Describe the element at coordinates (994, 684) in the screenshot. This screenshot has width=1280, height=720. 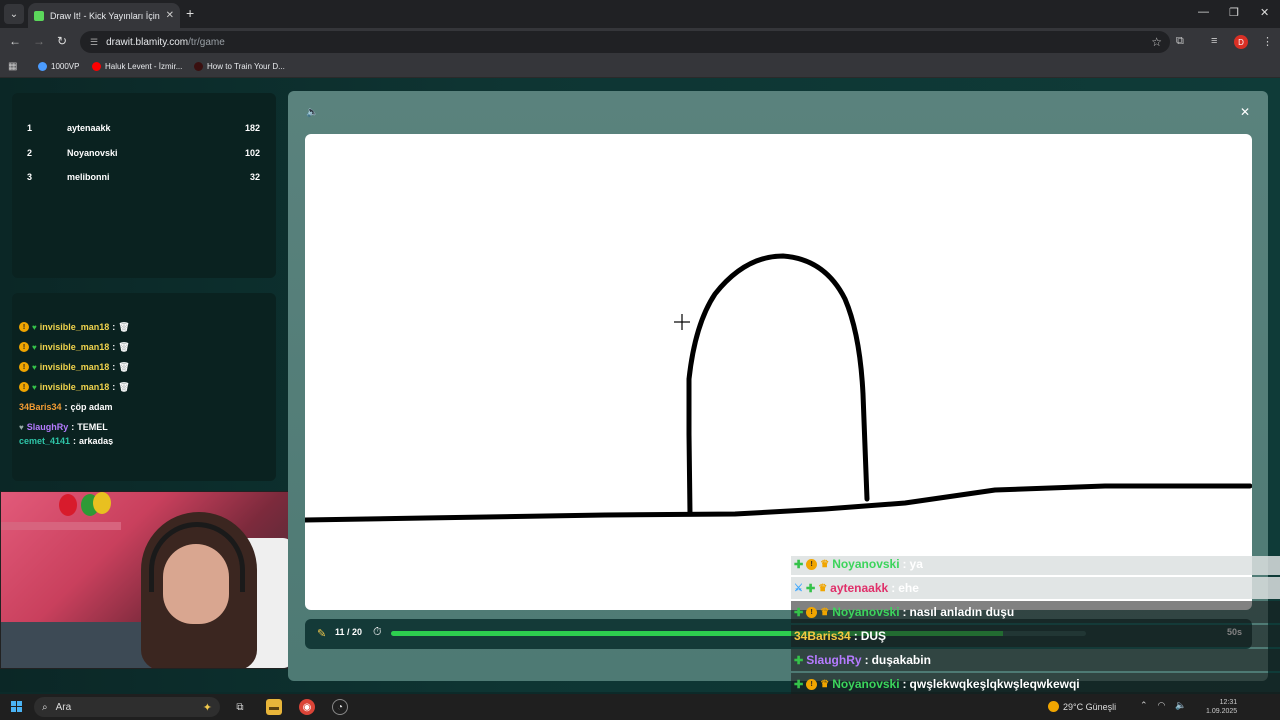
I see `overlay-chat-text: qwşlekwqkeşlqkwşleqwkewqi` at that location.